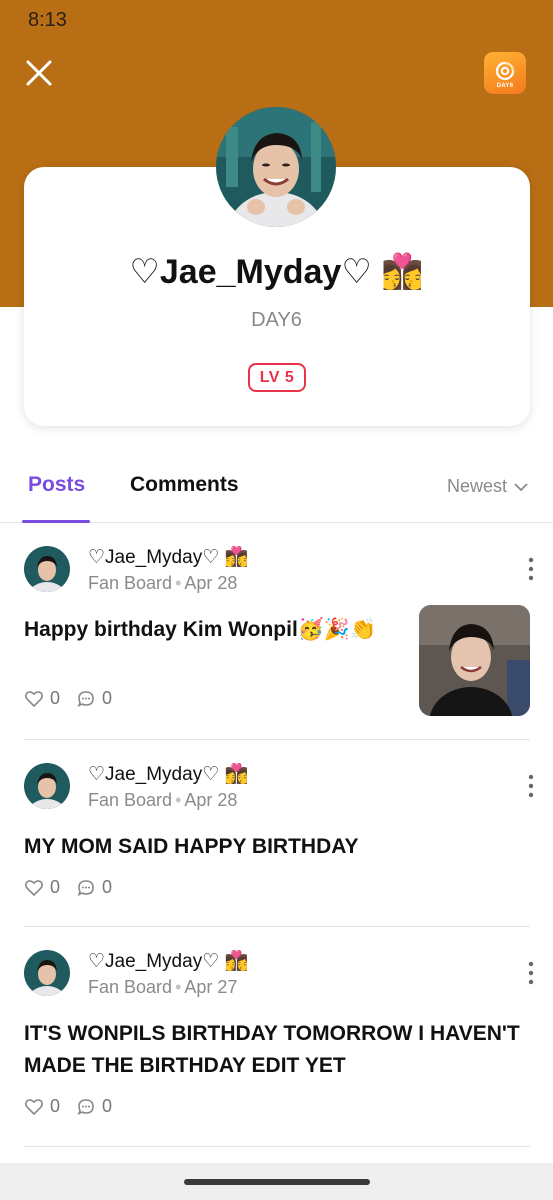  What do you see at coordinates (277, 1182) in the screenshot?
I see `home-indicator` at bounding box center [277, 1182].